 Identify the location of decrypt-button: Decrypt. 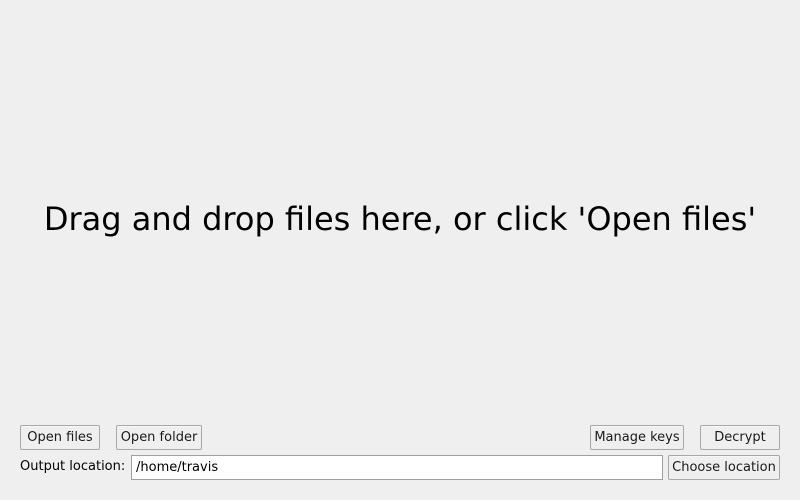
(740, 437).